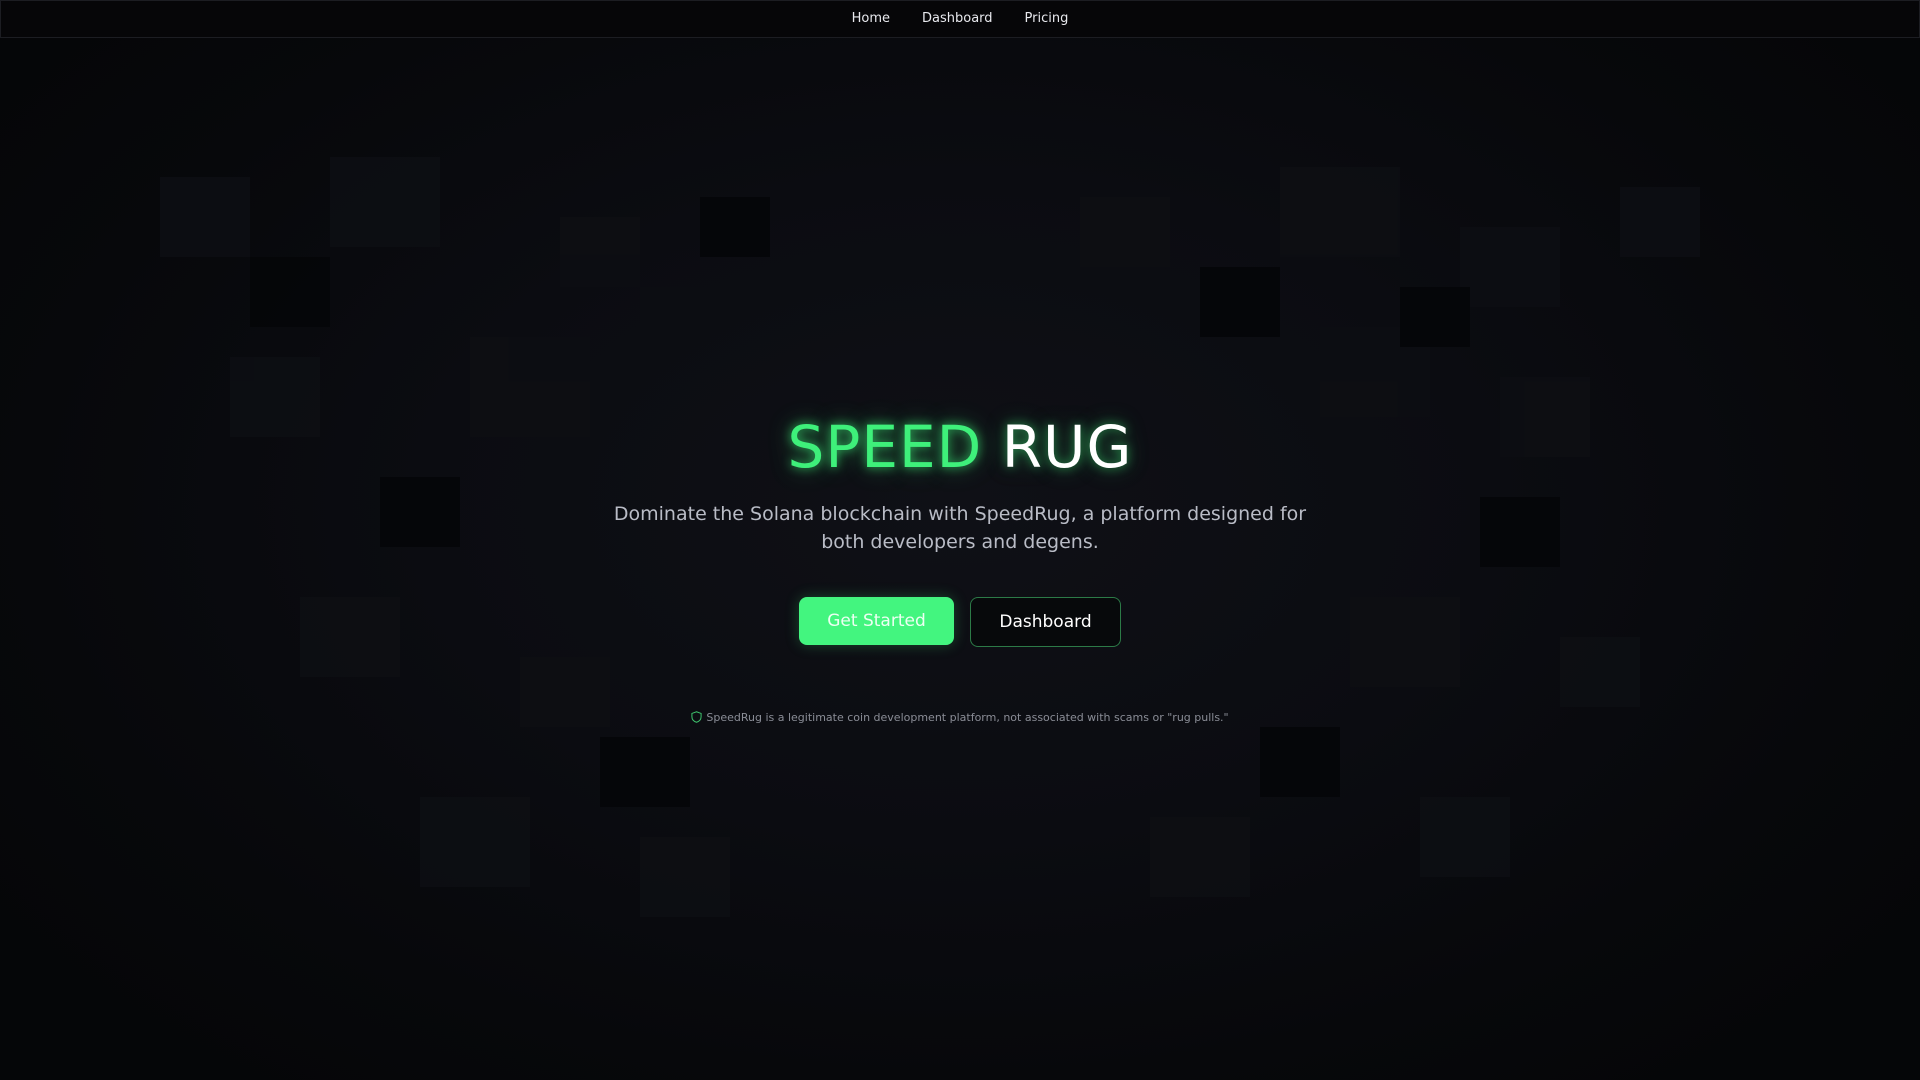 The height and width of the screenshot is (1080, 1920). Describe the element at coordinates (1067, 447) in the screenshot. I see `hero-title-rest: RUG` at that location.